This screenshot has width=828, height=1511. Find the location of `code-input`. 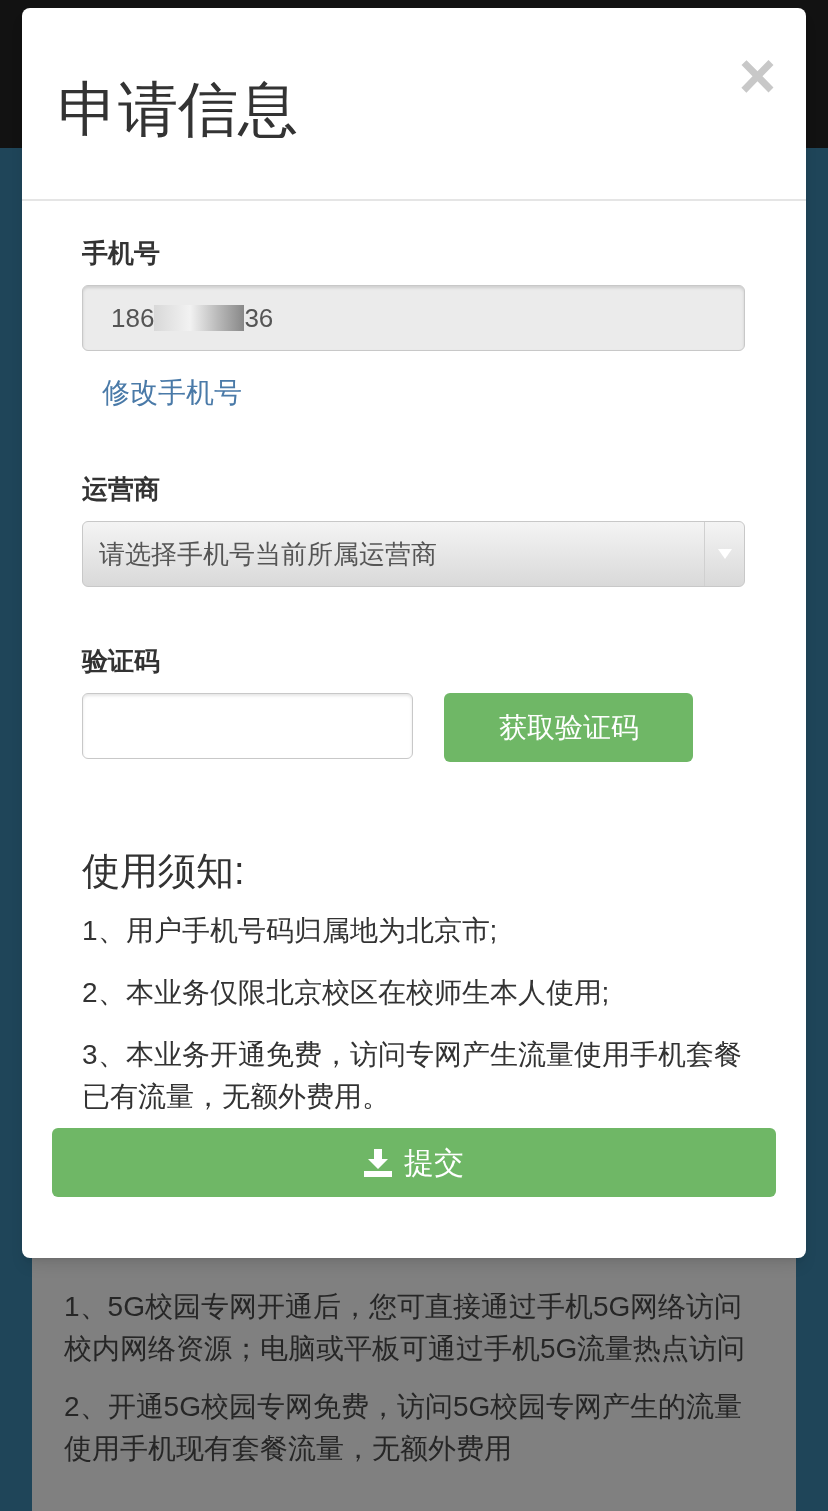

code-input is located at coordinates (247, 726).